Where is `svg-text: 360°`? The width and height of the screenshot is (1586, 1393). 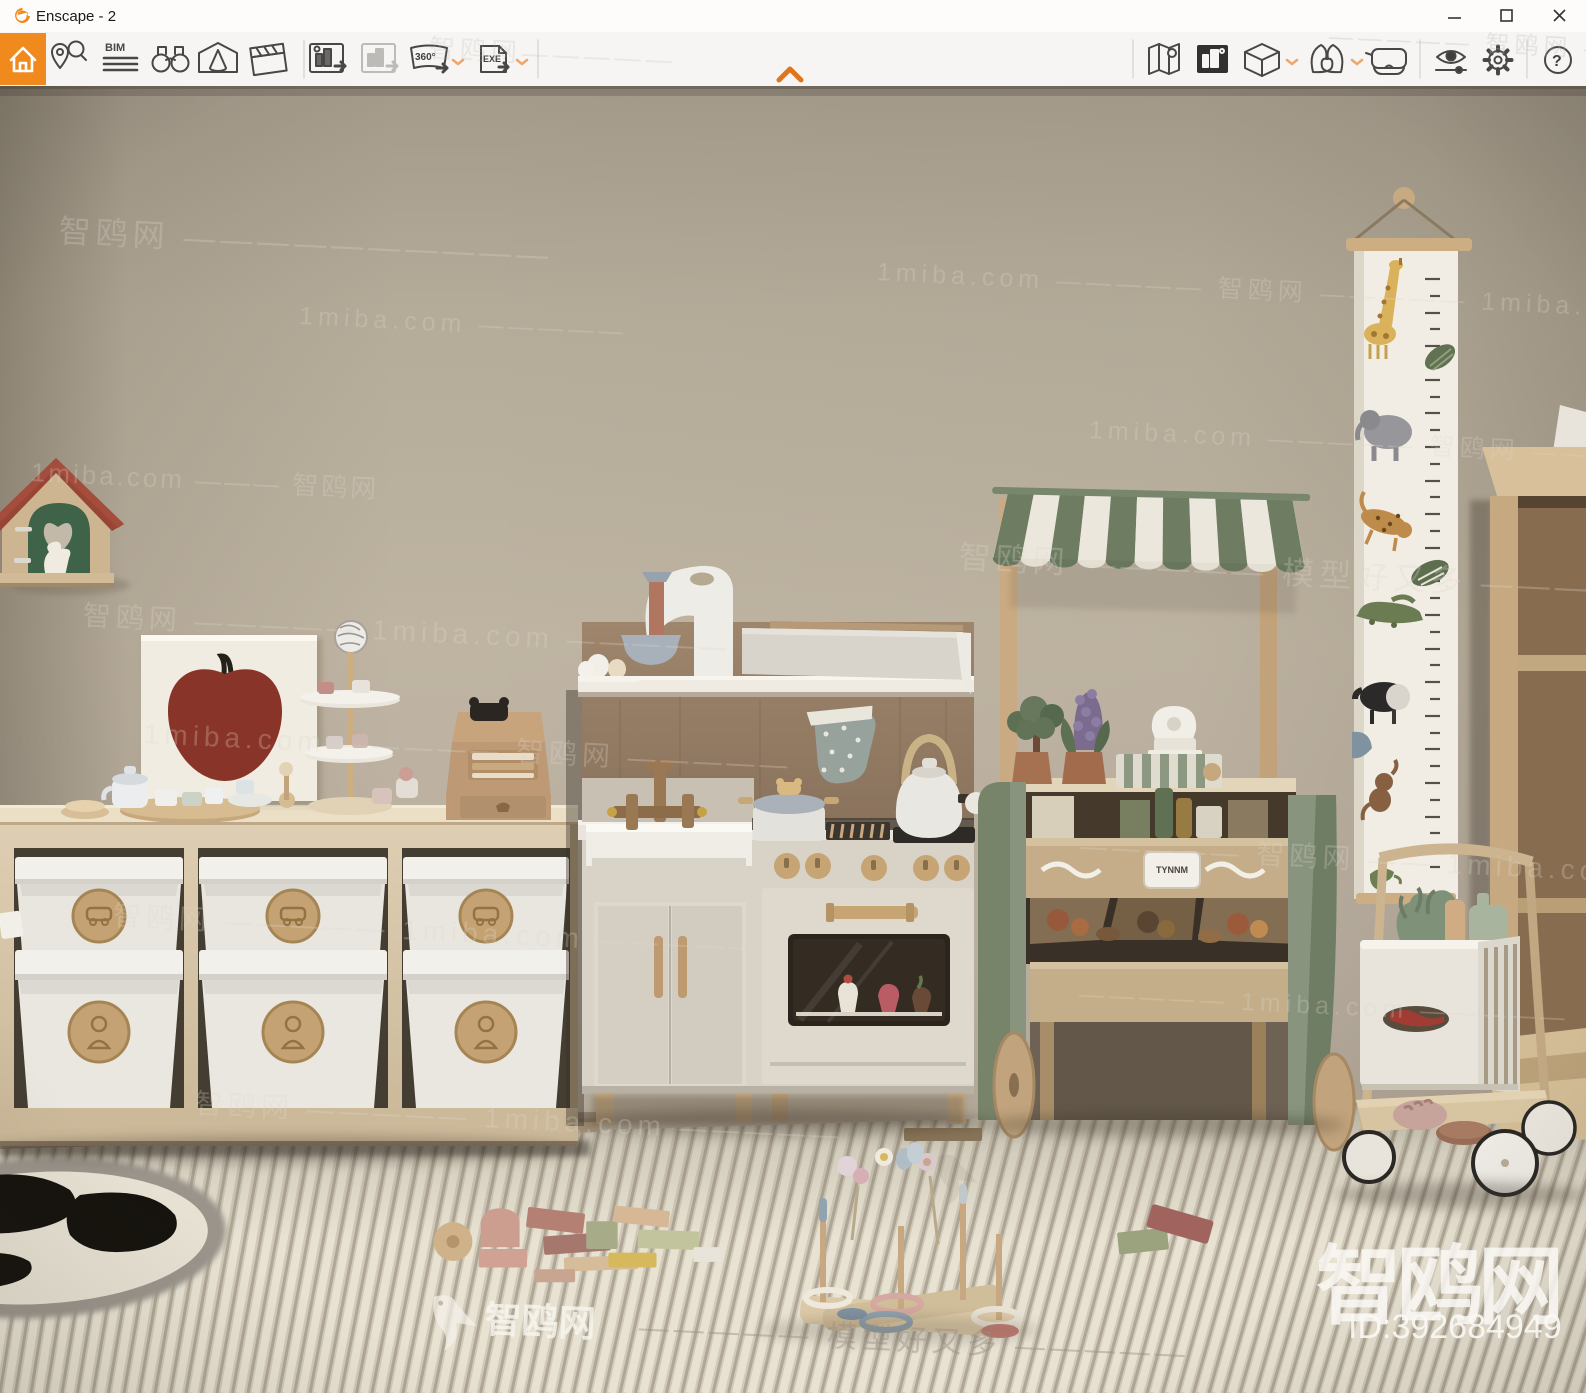
svg-text: 360° is located at coordinates (425, 57).